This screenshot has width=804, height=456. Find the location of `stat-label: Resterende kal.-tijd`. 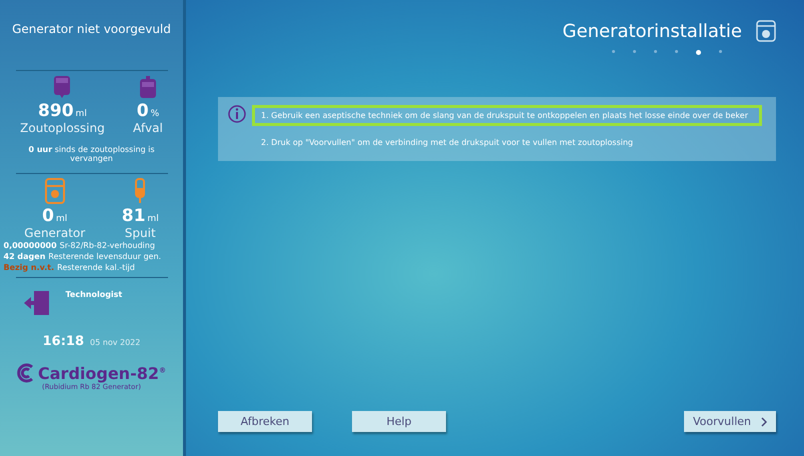

stat-label: Resterende kal.-tijd is located at coordinates (96, 267).